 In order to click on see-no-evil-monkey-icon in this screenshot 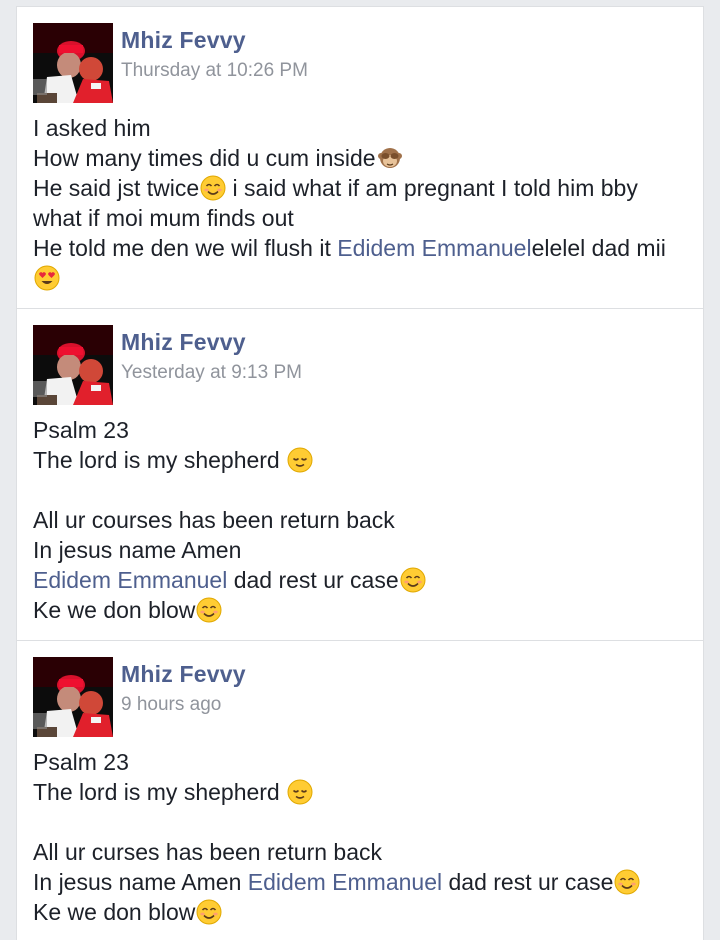, I will do `click(390, 158)`.